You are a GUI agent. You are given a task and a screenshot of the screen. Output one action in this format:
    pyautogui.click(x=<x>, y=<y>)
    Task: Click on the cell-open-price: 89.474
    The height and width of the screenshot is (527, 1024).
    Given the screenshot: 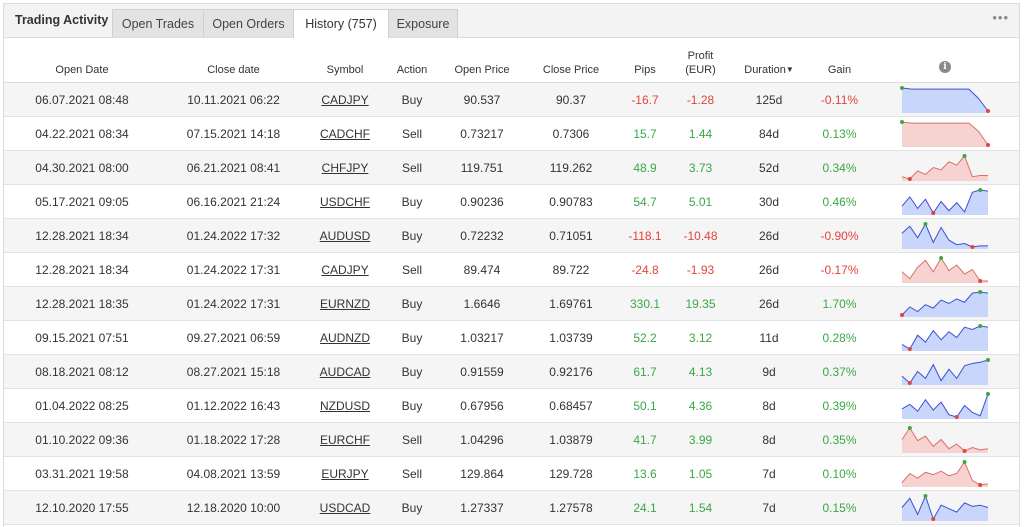 What is the action you would take?
    pyautogui.click(x=482, y=269)
    